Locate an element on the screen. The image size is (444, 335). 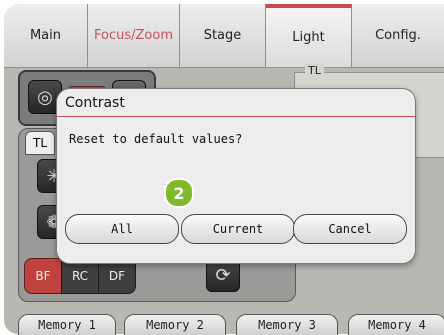
tab-light-label: Light is located at coordinates (308, 37).